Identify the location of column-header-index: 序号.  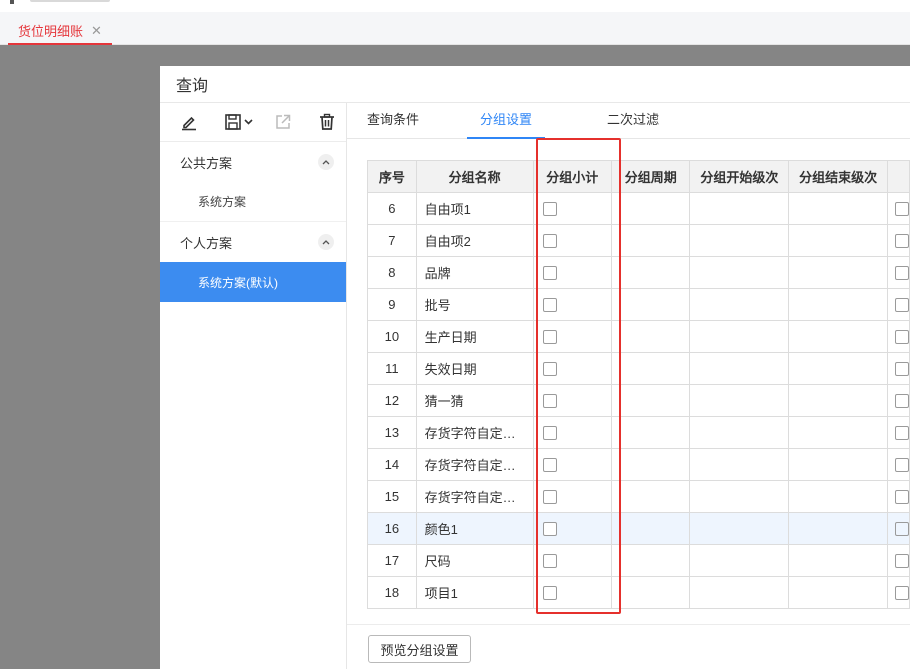
(392, 176).